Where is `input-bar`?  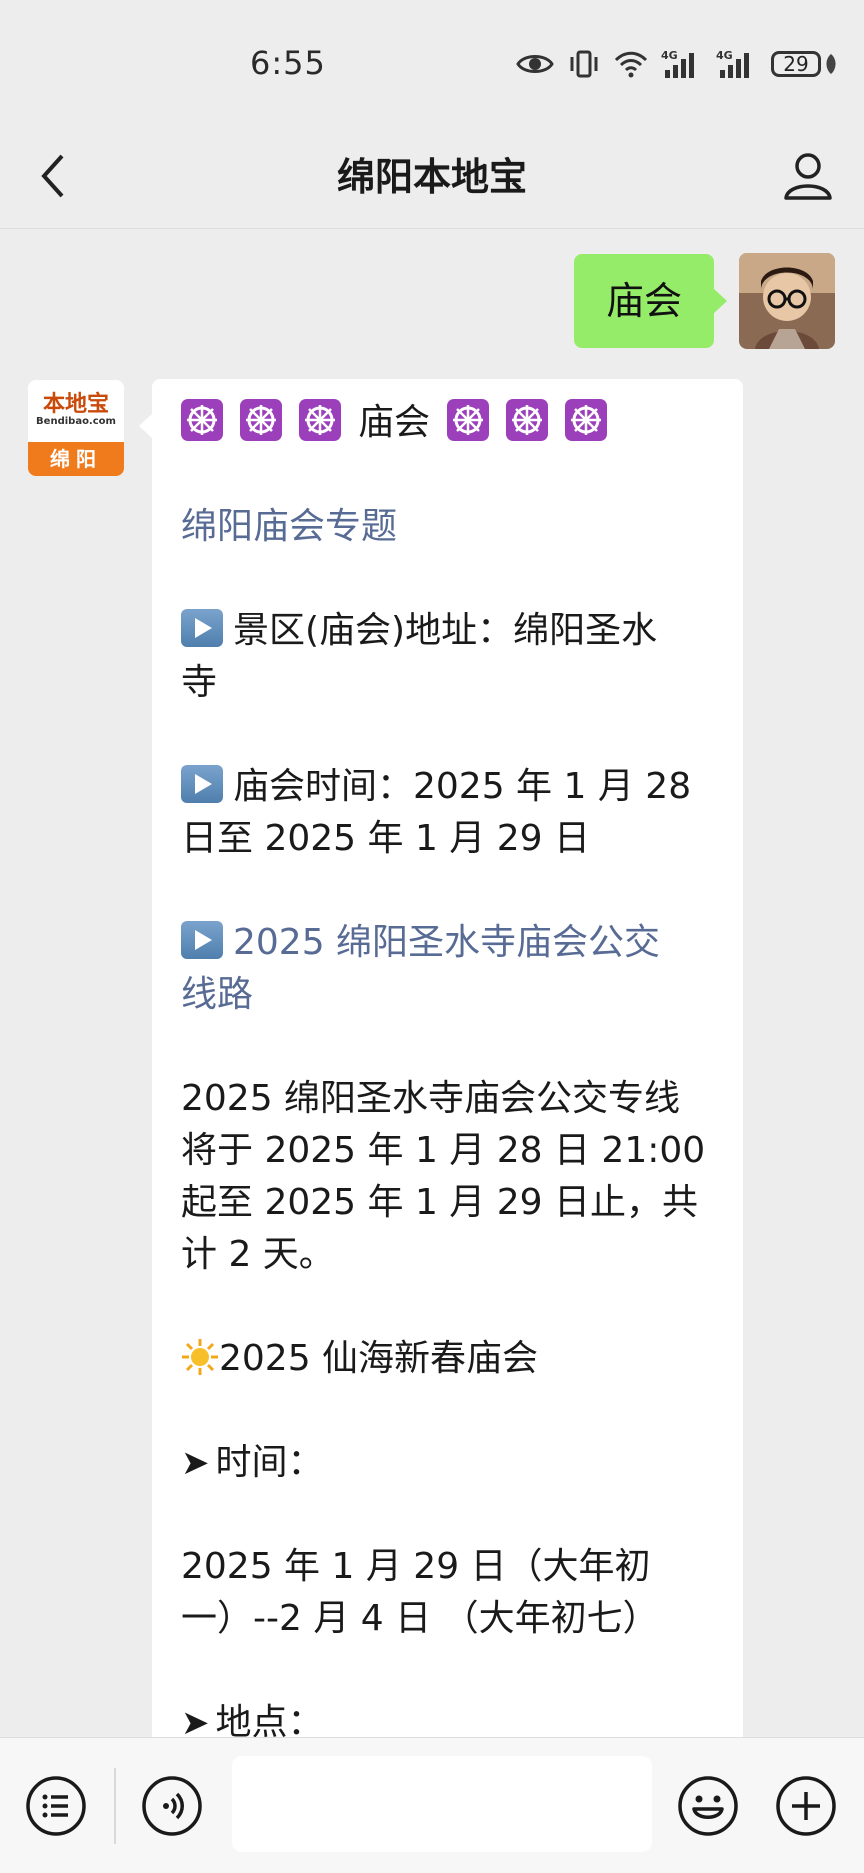
input-bar is located at coordinates (432, 1805).